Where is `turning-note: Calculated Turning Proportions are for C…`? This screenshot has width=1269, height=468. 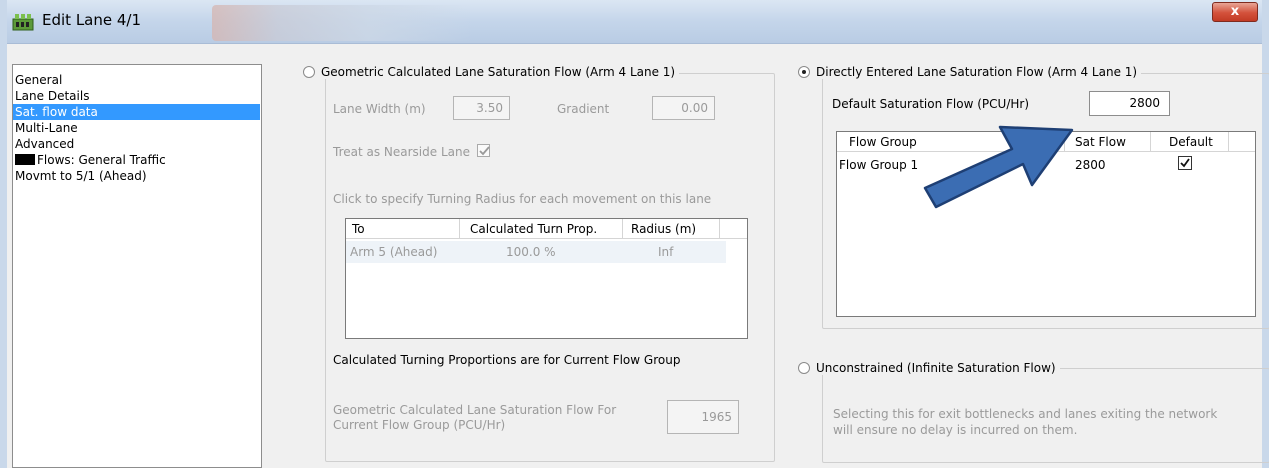
turning-note: Calculated Turning Proportions are for C… is located at coordinates (507, 360).